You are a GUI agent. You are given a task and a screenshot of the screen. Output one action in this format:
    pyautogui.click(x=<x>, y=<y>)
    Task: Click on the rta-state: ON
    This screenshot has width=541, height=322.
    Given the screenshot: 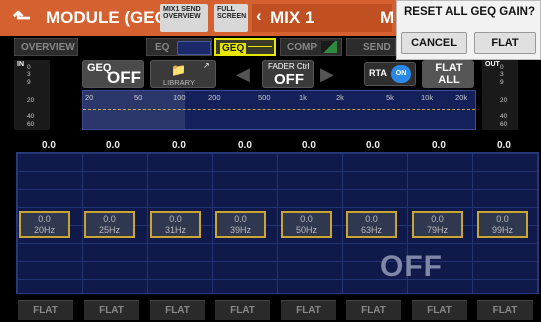 What is the action you would take?
    pyautogui.click(x=401, y=74)
    